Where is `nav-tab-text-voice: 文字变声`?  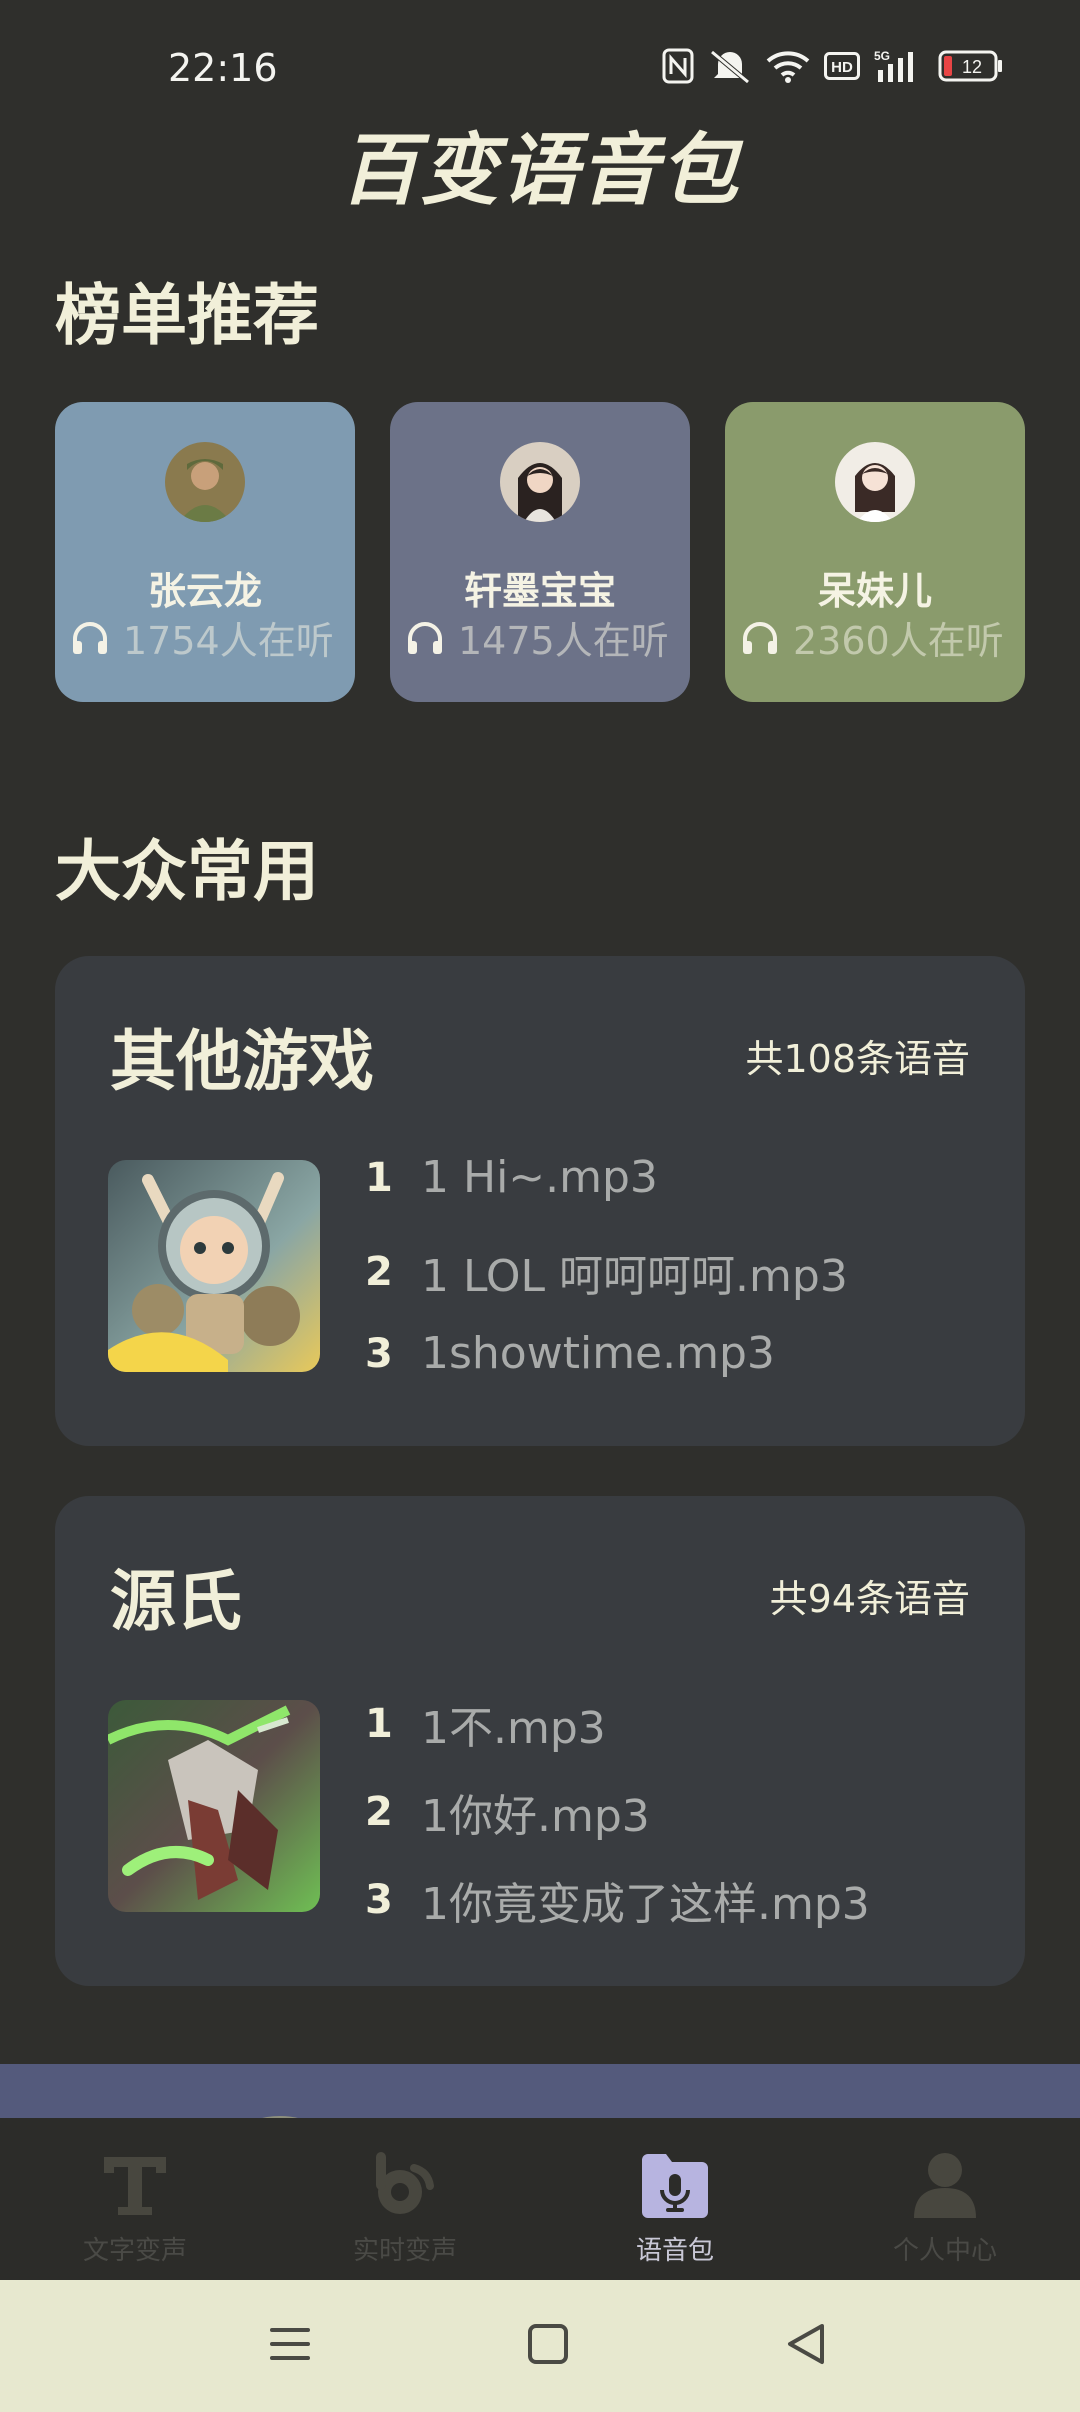 nav-tab-text-voice: 文字变声 is located at coordinates (135, 2207).